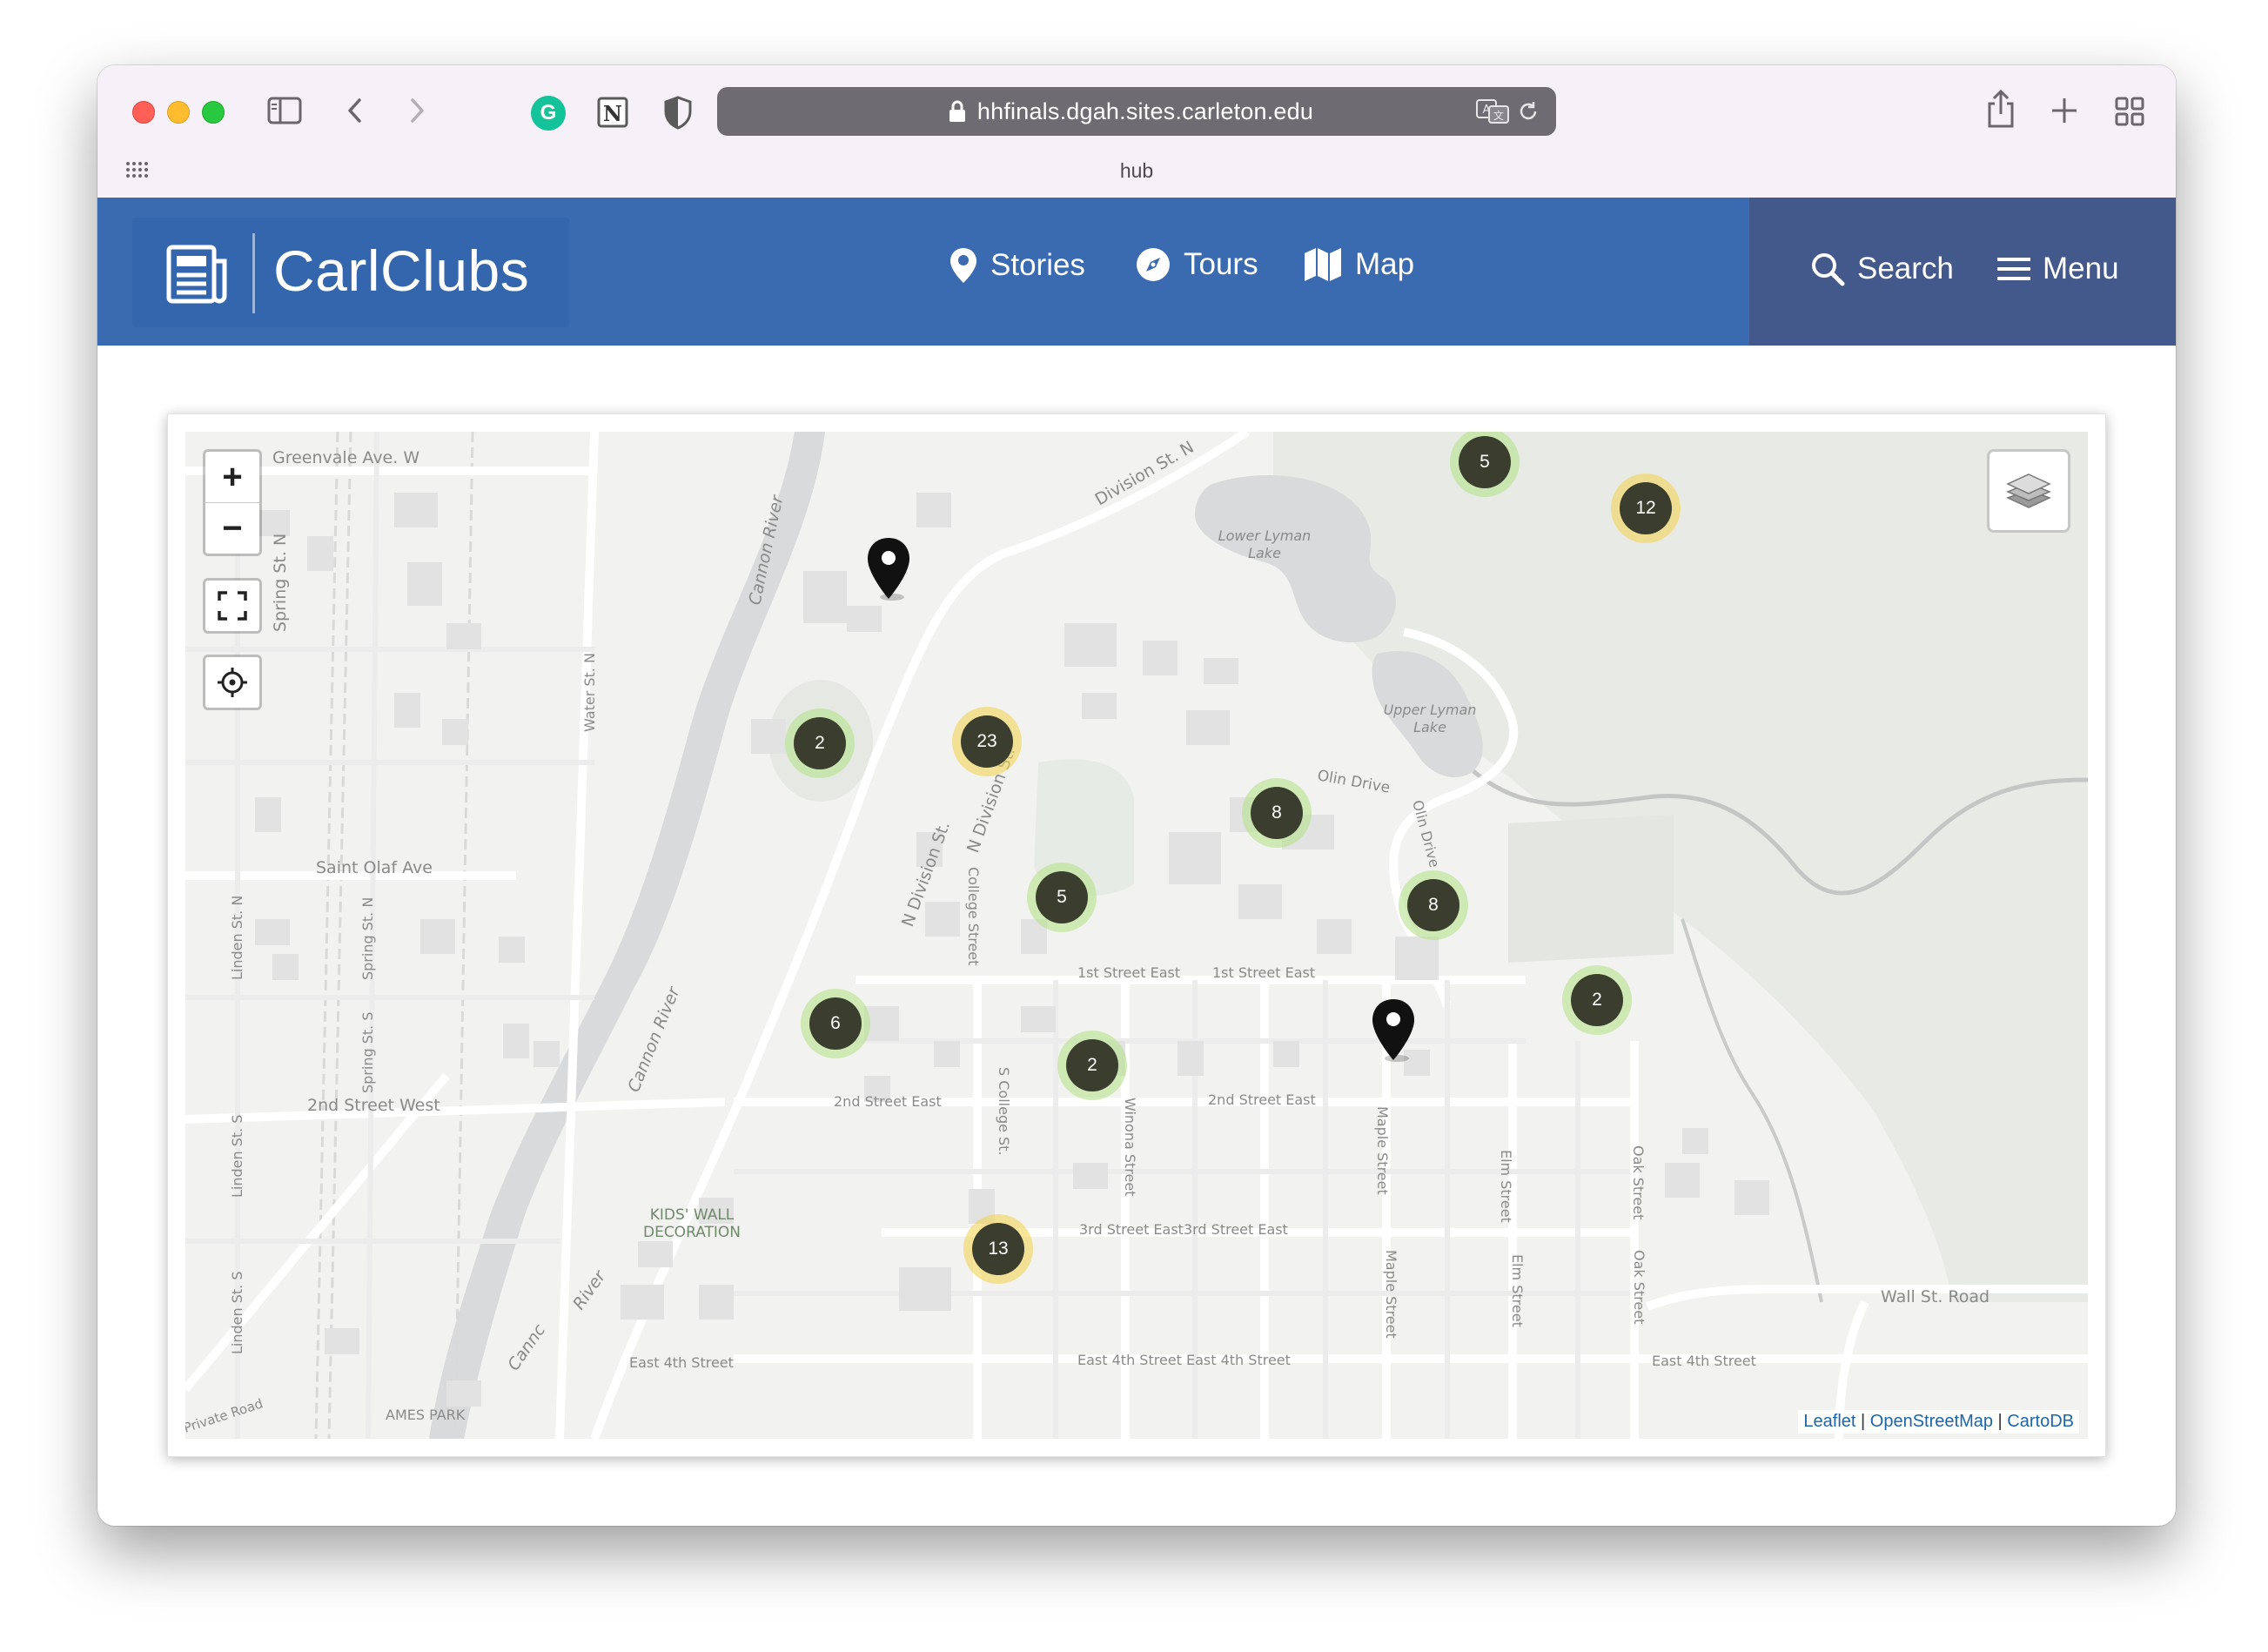  I want to click on nav-stories: Stories, so click(1017, 266).